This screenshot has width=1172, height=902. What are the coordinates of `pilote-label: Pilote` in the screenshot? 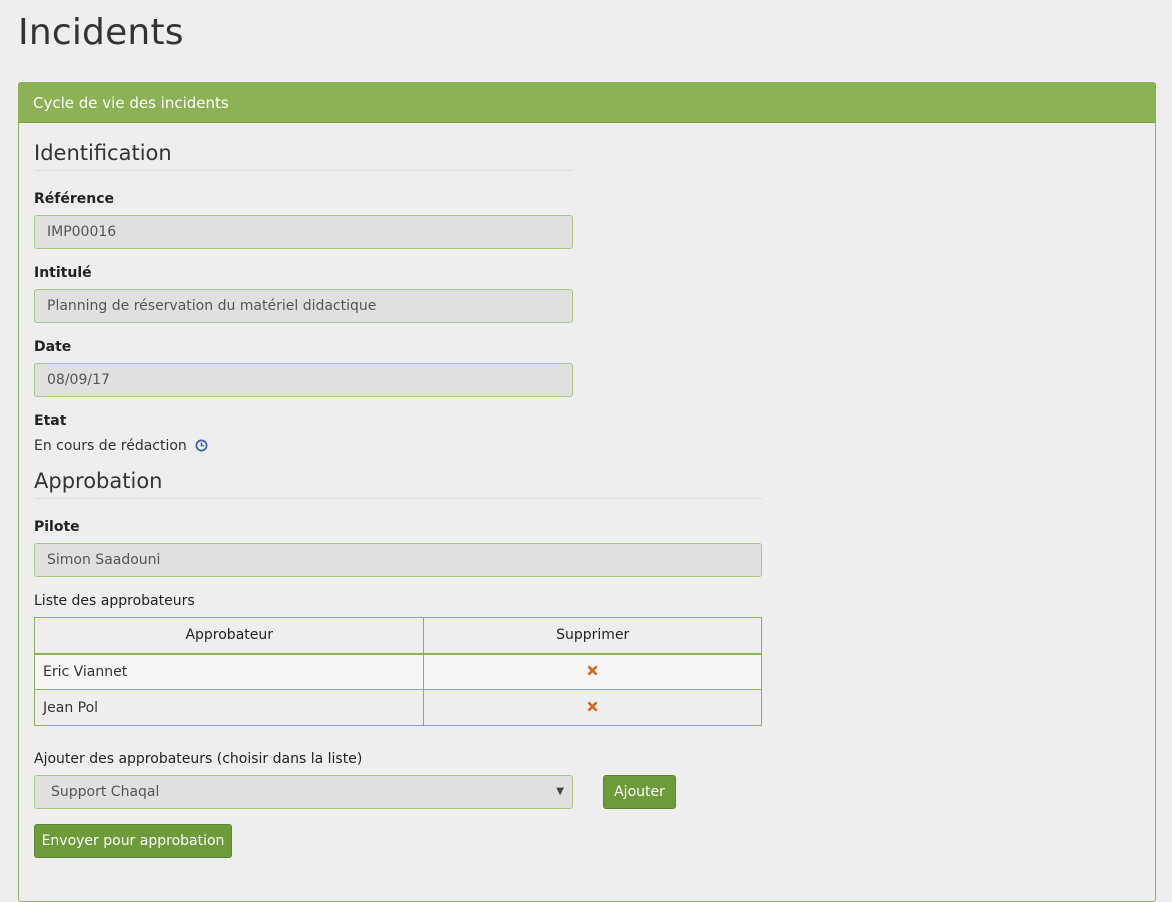 It's located at (57, 527).